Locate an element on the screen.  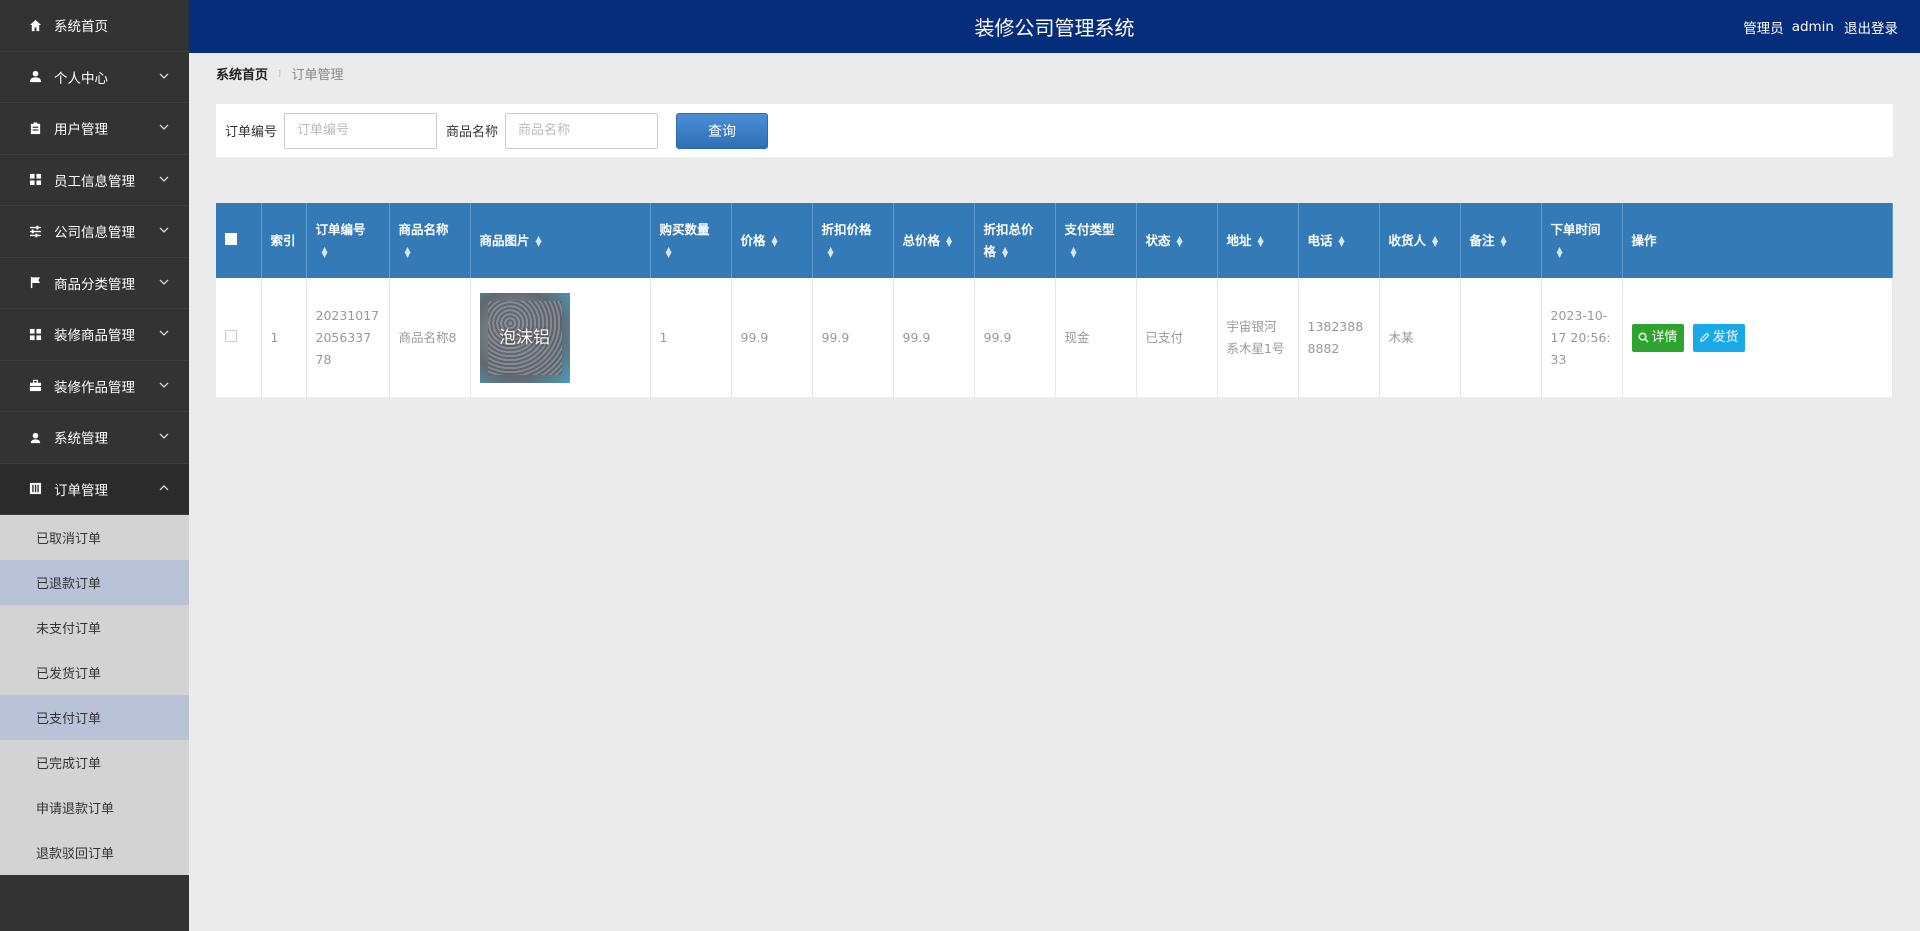
sidebar-item-label: 装修商品管理 is located at coordinates (94, 336).